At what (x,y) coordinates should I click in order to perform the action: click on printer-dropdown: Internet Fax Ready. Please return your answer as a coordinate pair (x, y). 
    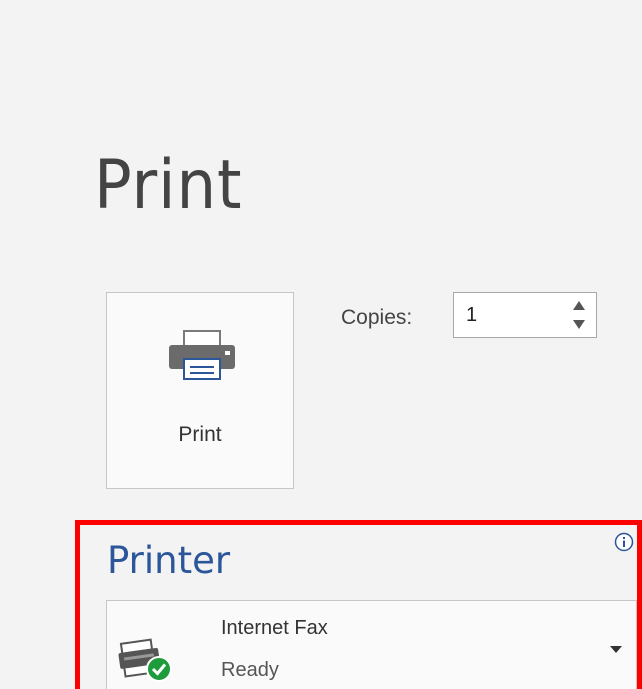
    Looking at the image, I should click on (371, 644).